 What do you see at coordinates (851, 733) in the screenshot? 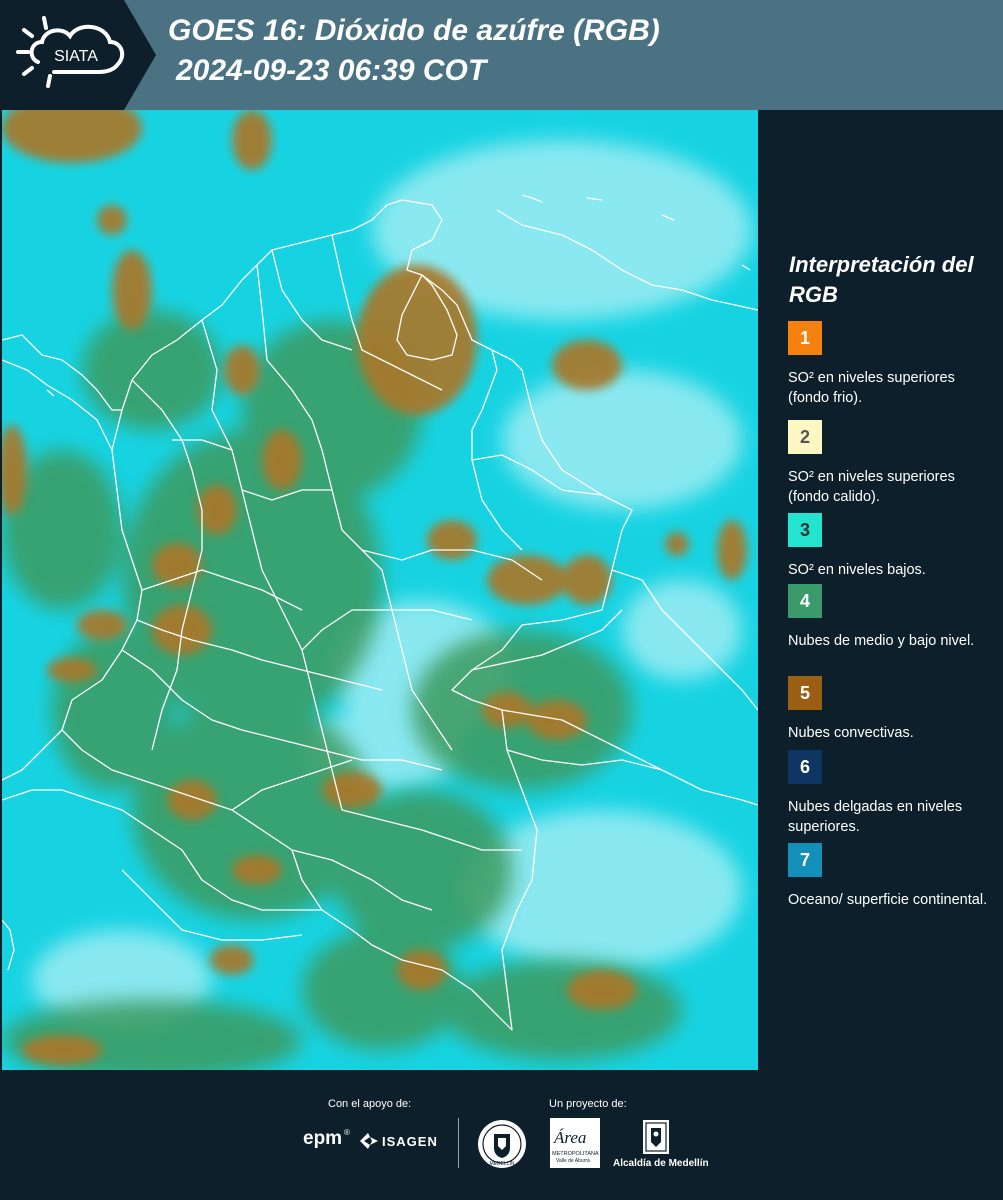
I see `legend-label: Nubes convectivas.` at bounding box center [851, 733].